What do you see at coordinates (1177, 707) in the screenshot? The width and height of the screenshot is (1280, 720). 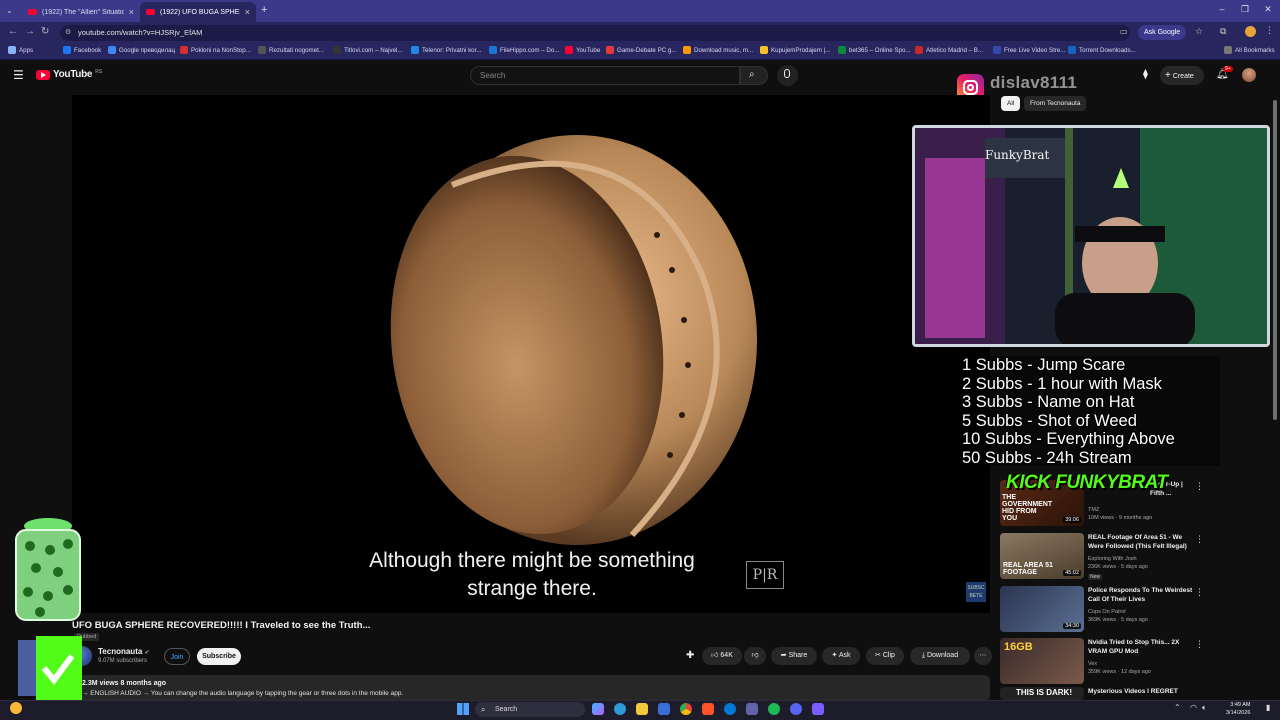 I see `tray-chevron-icon: ⌃` at bounding box center [1177, 707].